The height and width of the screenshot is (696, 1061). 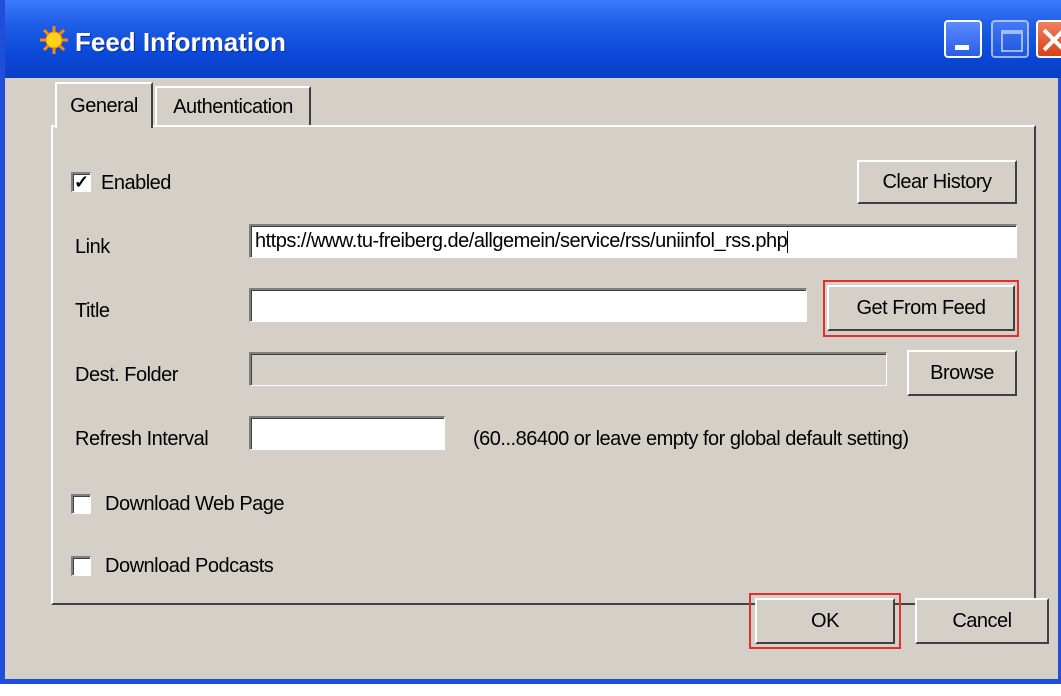 What do you see at coordinates (54, 40) in the screenshot?
I see `sun-icon` at bounding box center [54, 40].